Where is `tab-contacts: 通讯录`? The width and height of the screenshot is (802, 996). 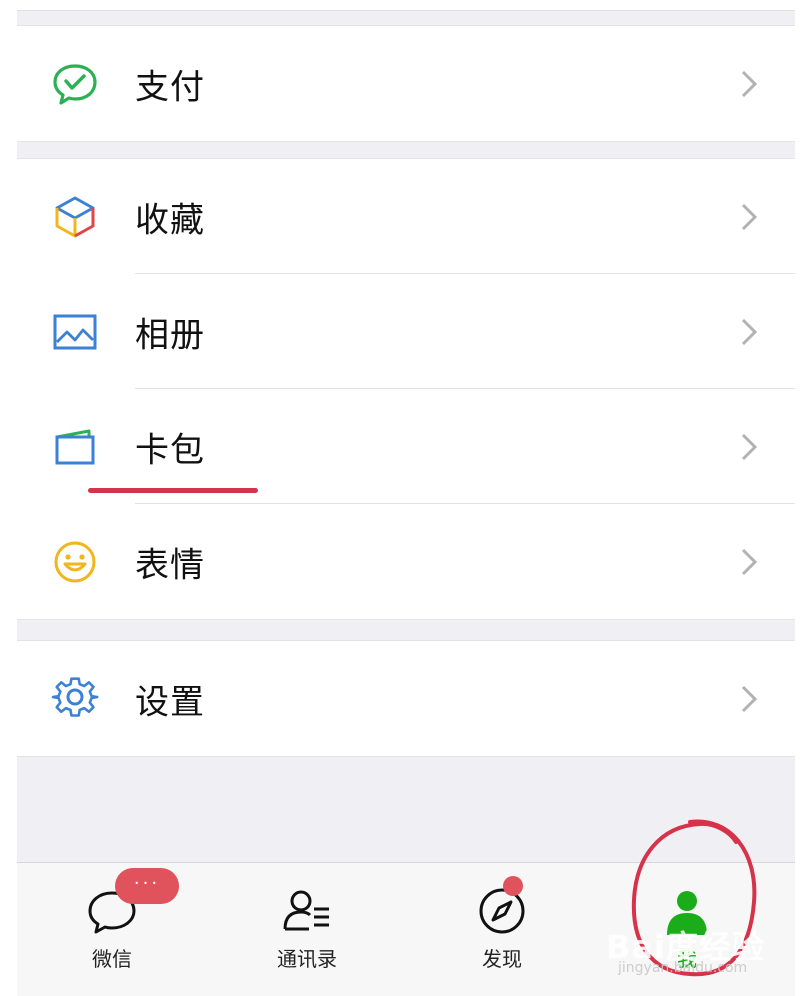 tab-contacts: 通讯录 is located at coordinates (307, 929).